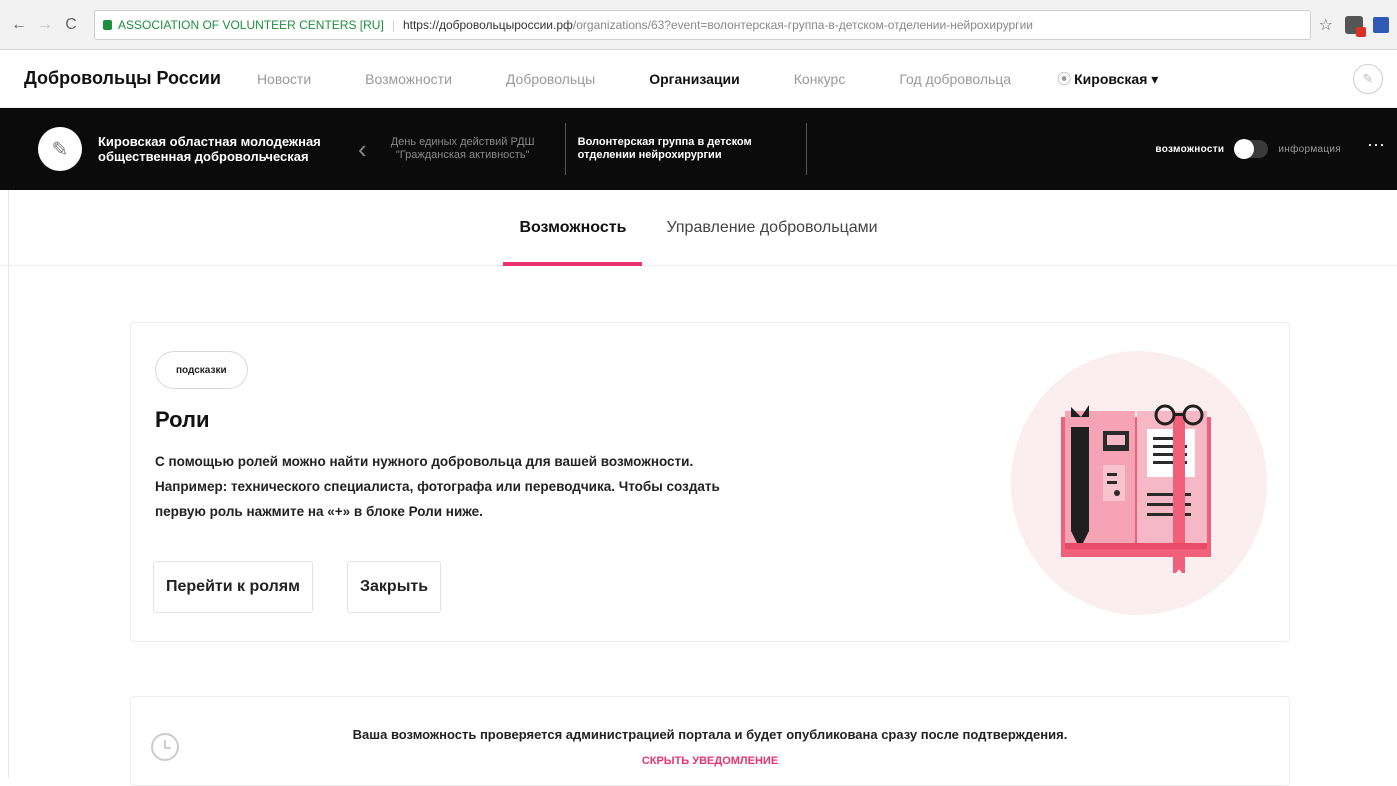 This screenshot has height=786, width=1397. Describe the element at coordinates (362, 149) in the screenshot. I see `chevron-left-icon: ‹` at that location.